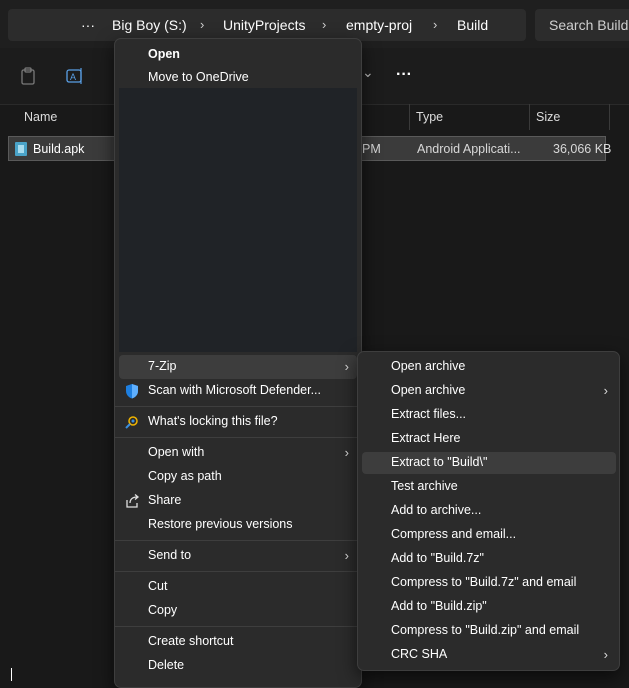 The height and width of the screenshot is (688, 629). I want to click on menu-item-copy-as-path: Copy as path, so click(238, 477).